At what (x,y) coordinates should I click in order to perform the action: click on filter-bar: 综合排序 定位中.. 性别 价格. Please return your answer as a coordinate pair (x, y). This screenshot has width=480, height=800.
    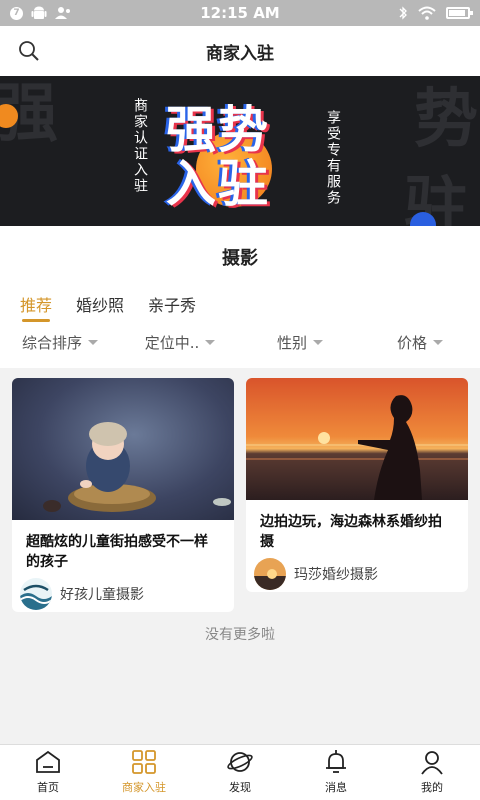
    Looking at the image, I should click on (240, 342).